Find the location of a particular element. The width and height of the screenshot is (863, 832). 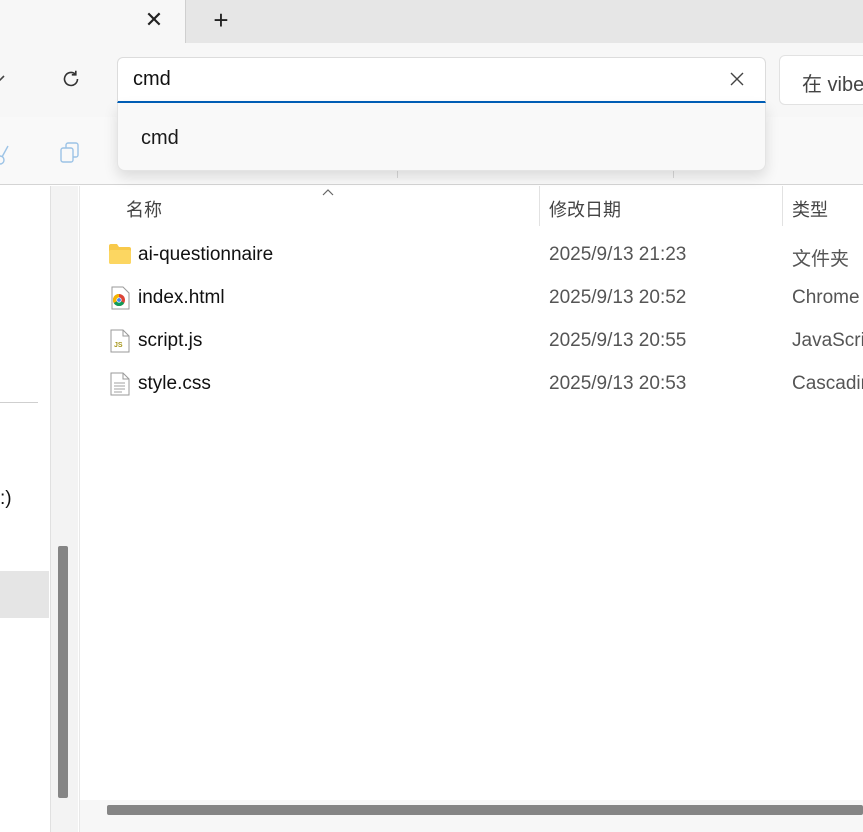

file-date: 2025/9/13 20:55 is located at coordinates (618, 340).